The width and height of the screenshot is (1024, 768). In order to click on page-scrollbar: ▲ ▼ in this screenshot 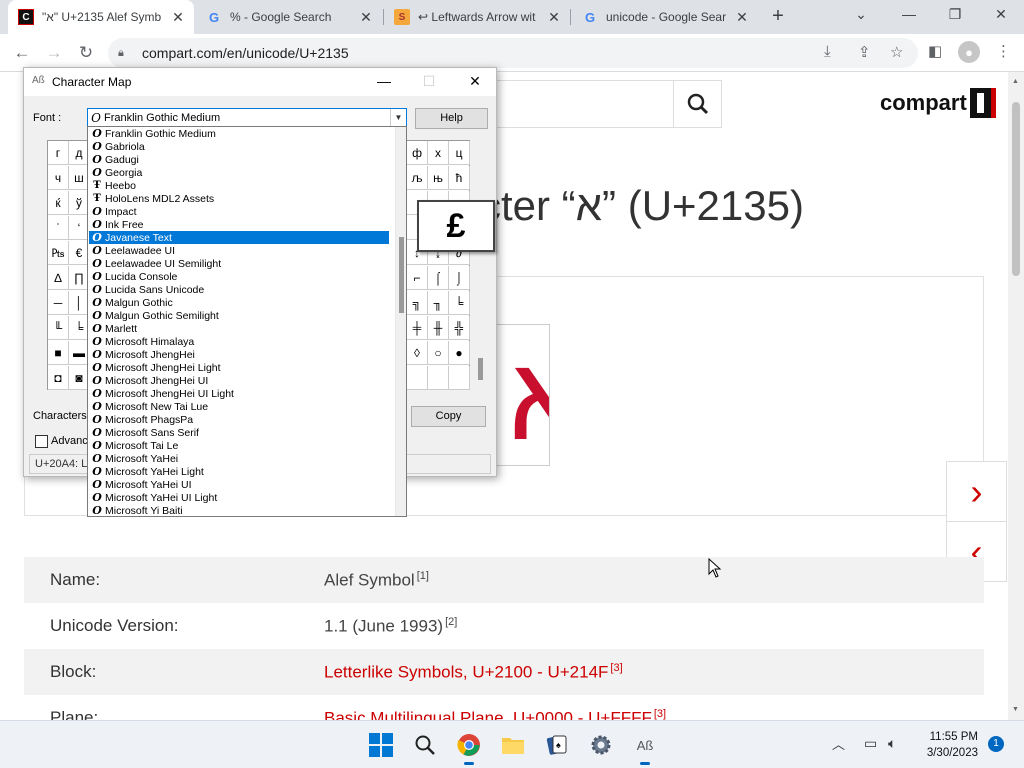, I will do `click(1016, 396)`.